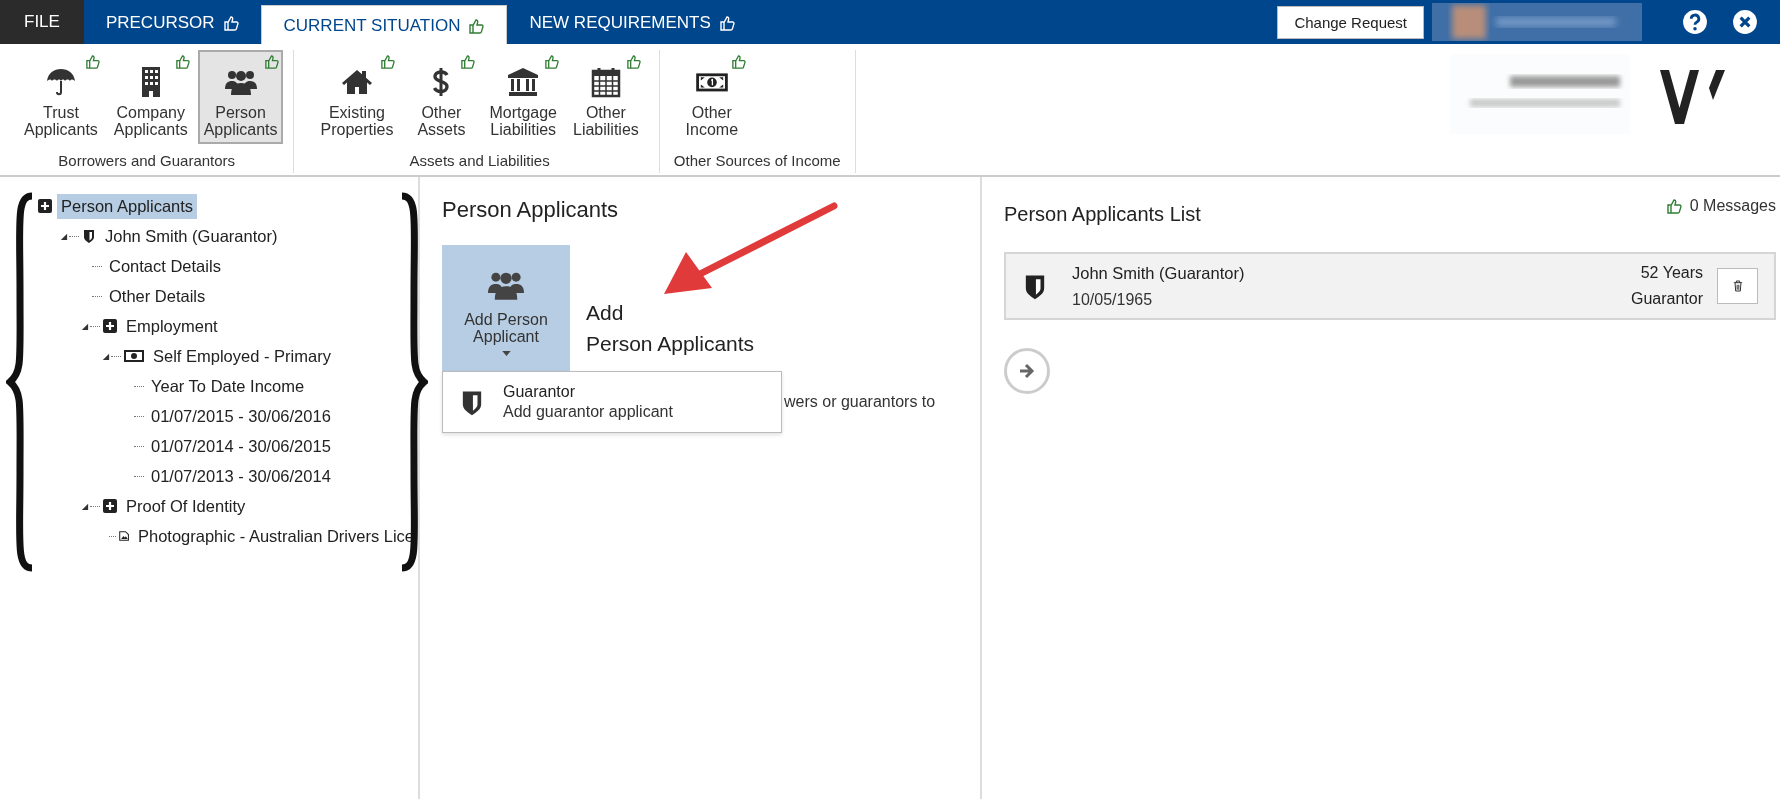  Describe the element at coordinates (605, 82) in the screenshot. I see `calendar-icon` at that location.